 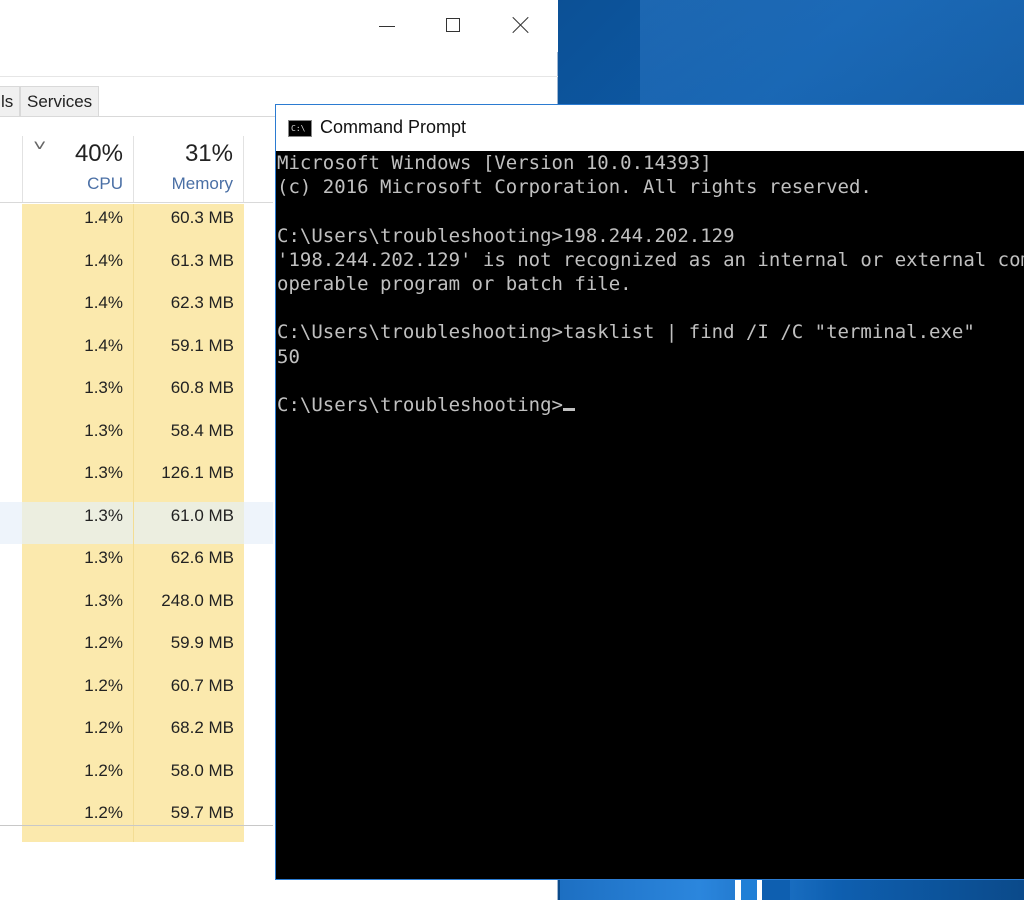 I want to click on wallpaper-window-logo, so click(x=762, y=889).